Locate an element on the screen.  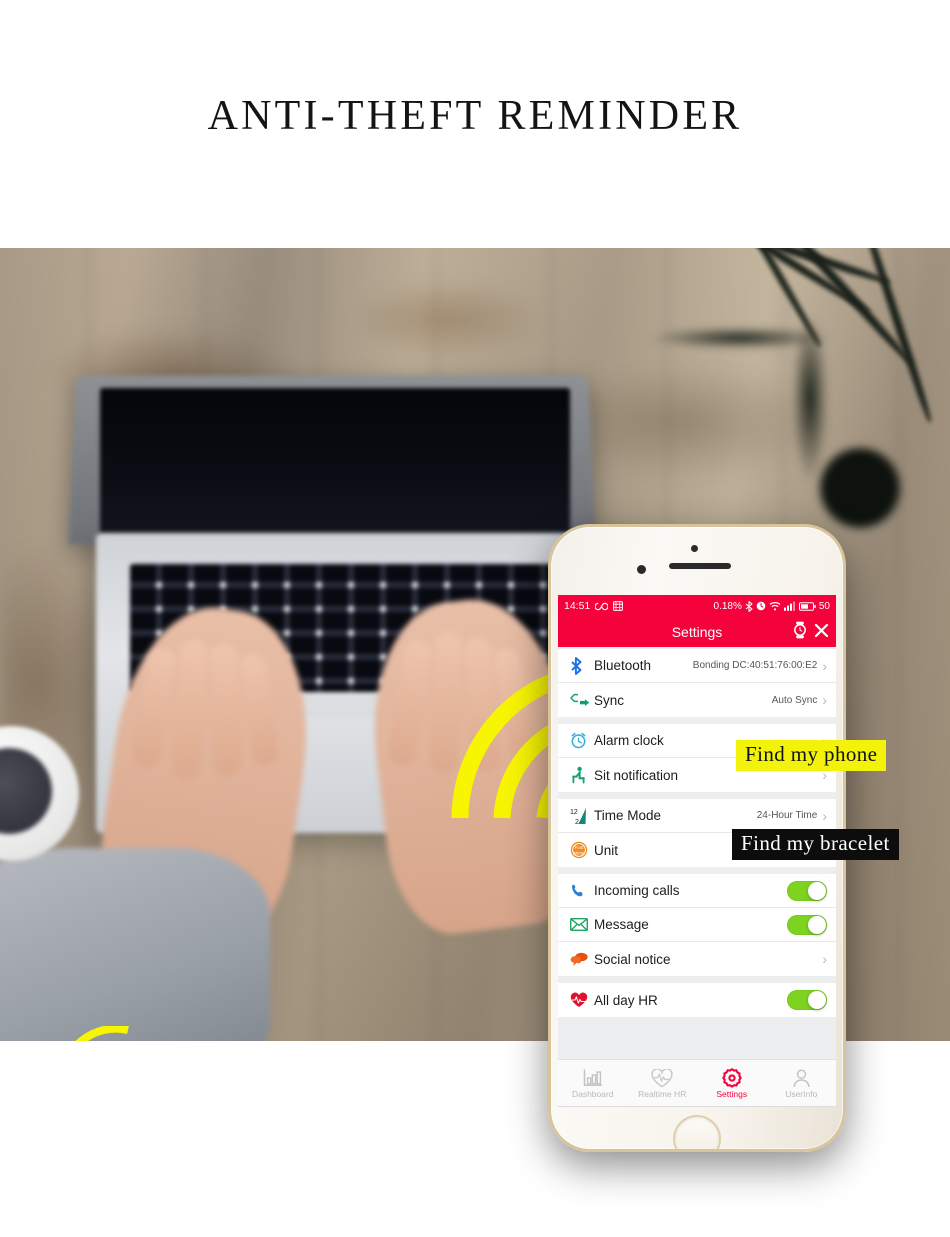
close-icon is located at coordinates (821, 632).